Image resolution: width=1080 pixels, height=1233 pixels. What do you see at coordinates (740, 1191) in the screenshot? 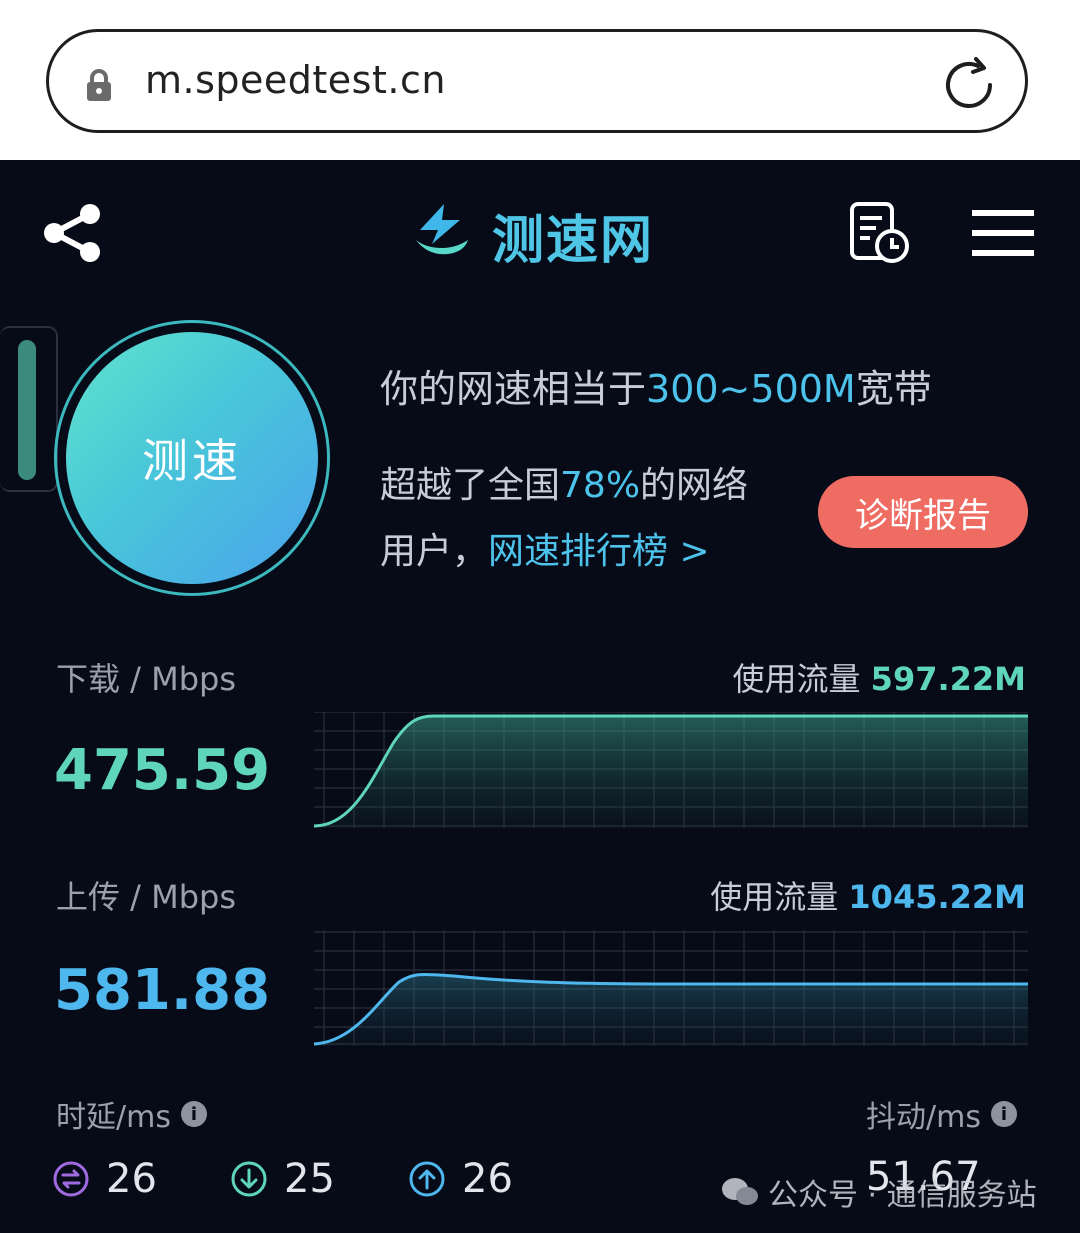
I see `wechat-icon` at bounding box center [740, 1191].